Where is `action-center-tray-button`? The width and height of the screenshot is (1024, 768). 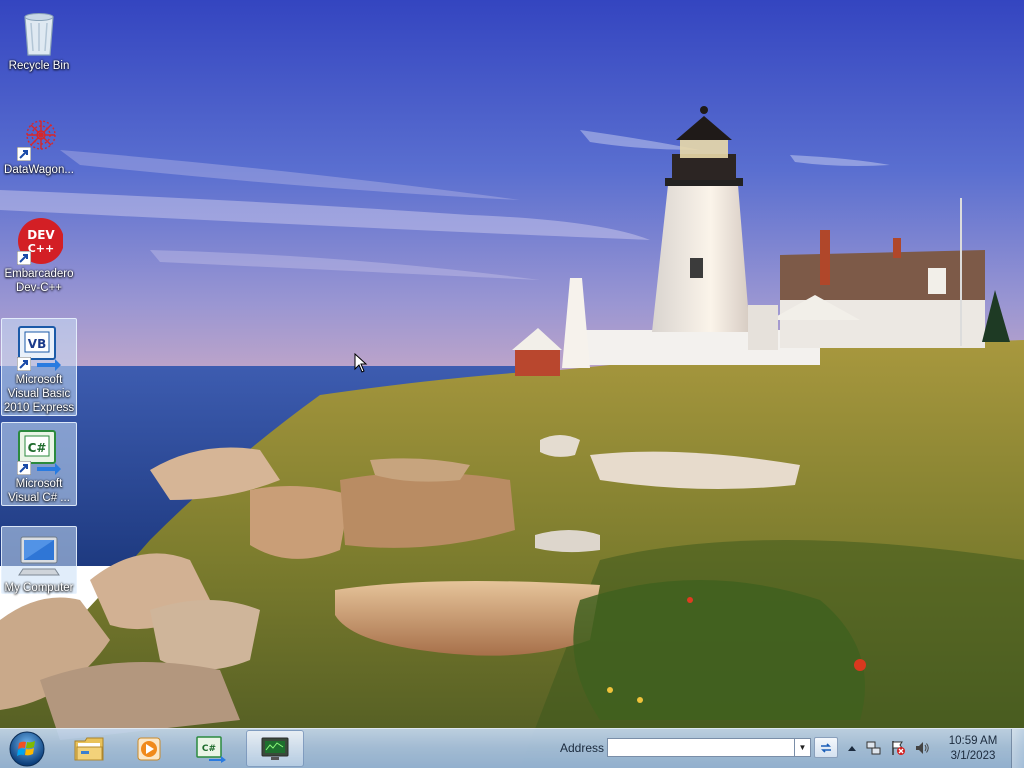 action-center-tray-button is located at coordinates (898, 748).